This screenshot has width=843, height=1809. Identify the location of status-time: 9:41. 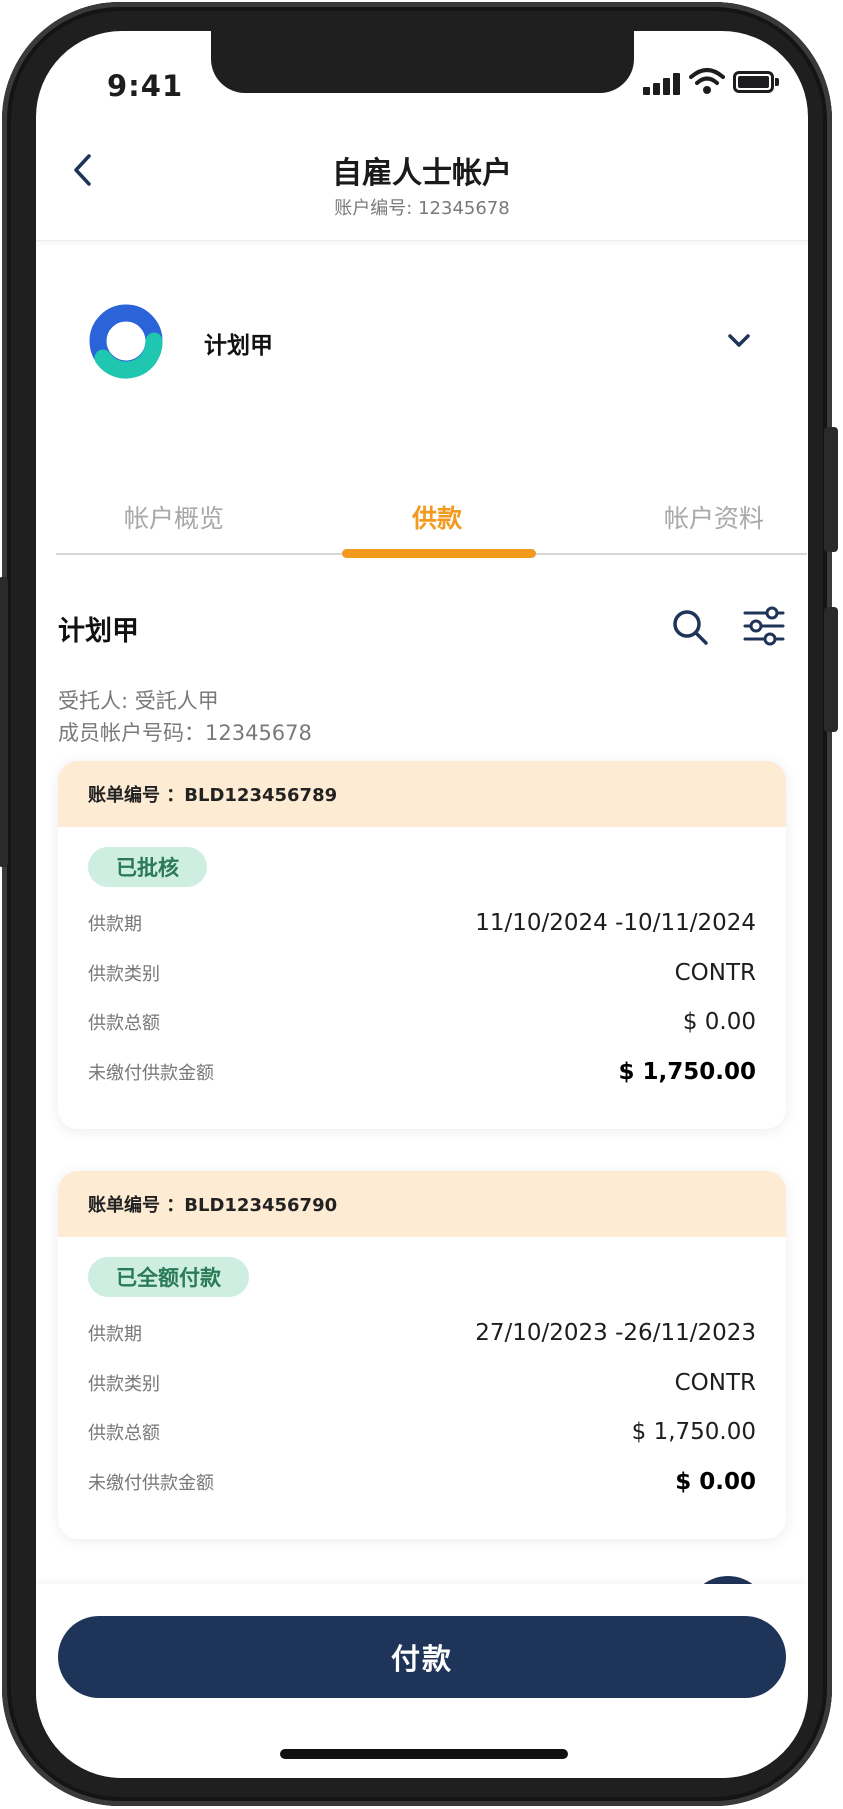
(145, 86).